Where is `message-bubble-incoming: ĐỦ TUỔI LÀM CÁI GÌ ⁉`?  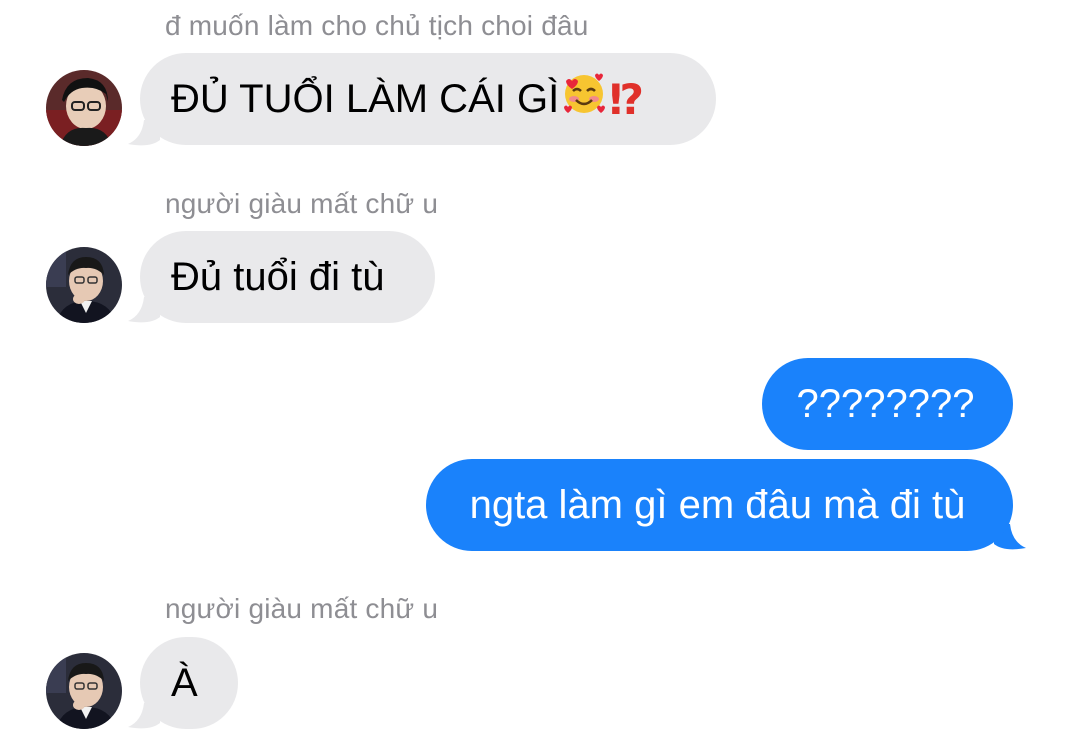 message-bubble-incoming: ĐỦ TUỔI LÀM CÁI GÌ ⁉ is located at coordinates (428, 99).